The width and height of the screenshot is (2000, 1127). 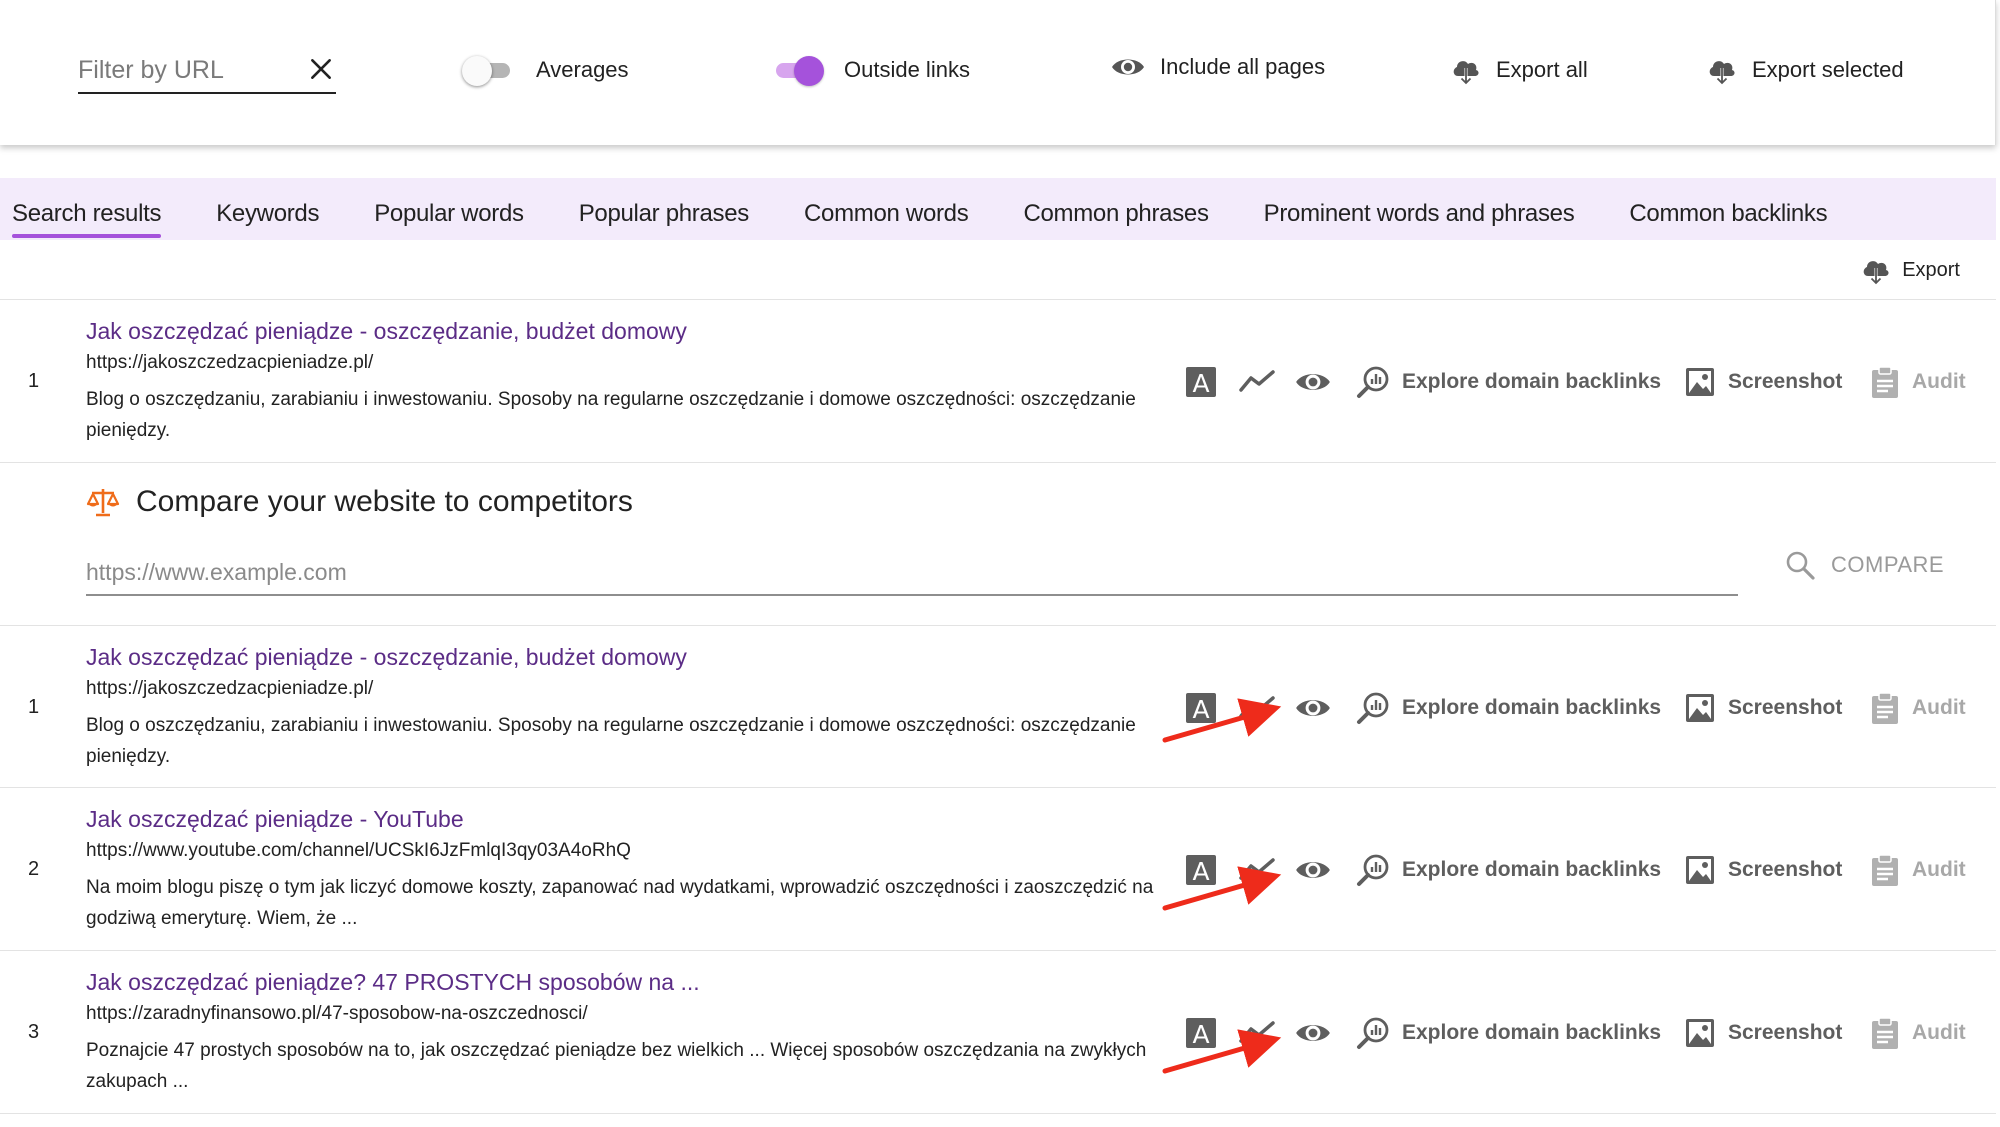 I want to click on result-rank: 3, so click(x=34, y=1032).